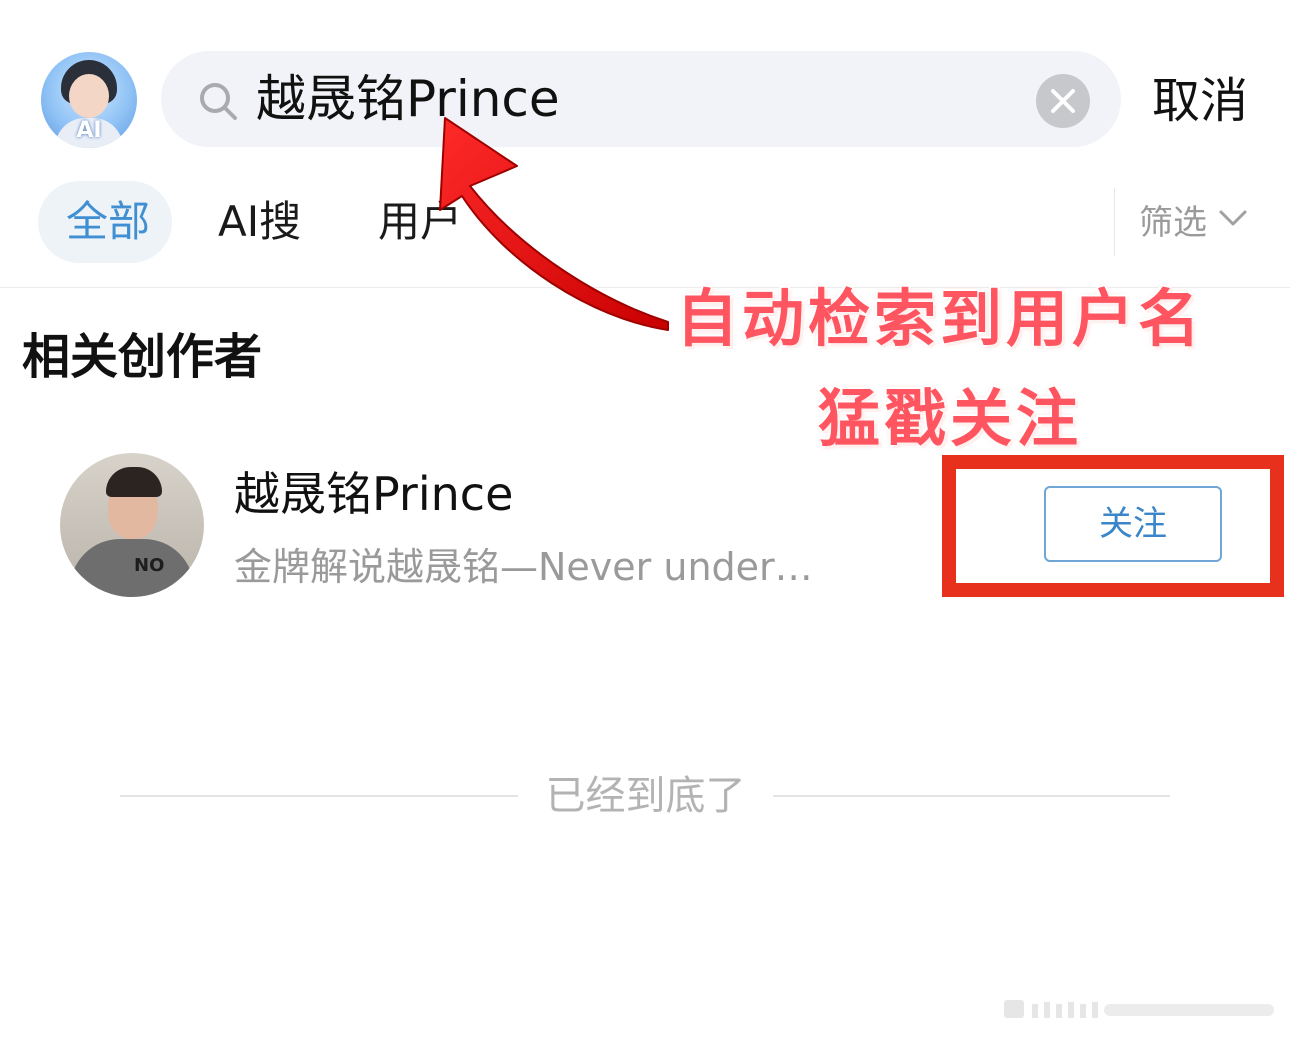 This screenshot has height=1037, width=1290. I want to click on annotation-arrow-shape, so click(554, 224).